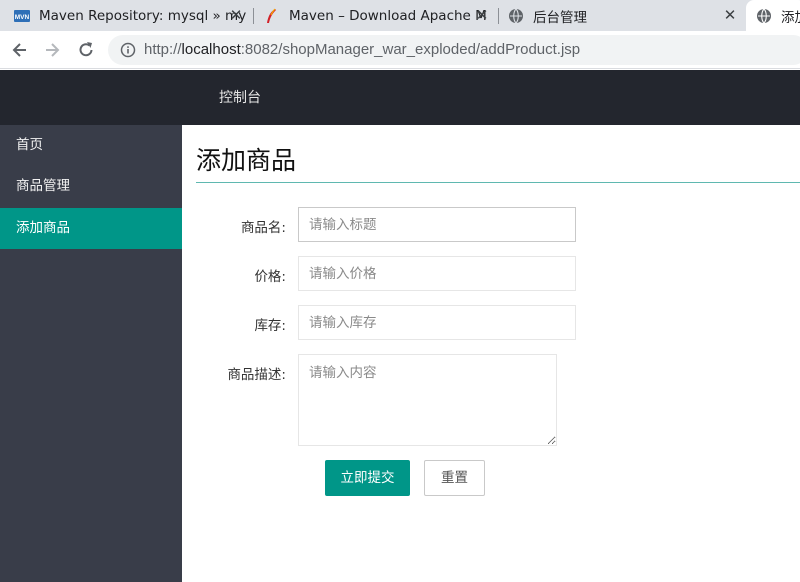  I want to click on product-name-label: 商品名:, so click(263, 228).